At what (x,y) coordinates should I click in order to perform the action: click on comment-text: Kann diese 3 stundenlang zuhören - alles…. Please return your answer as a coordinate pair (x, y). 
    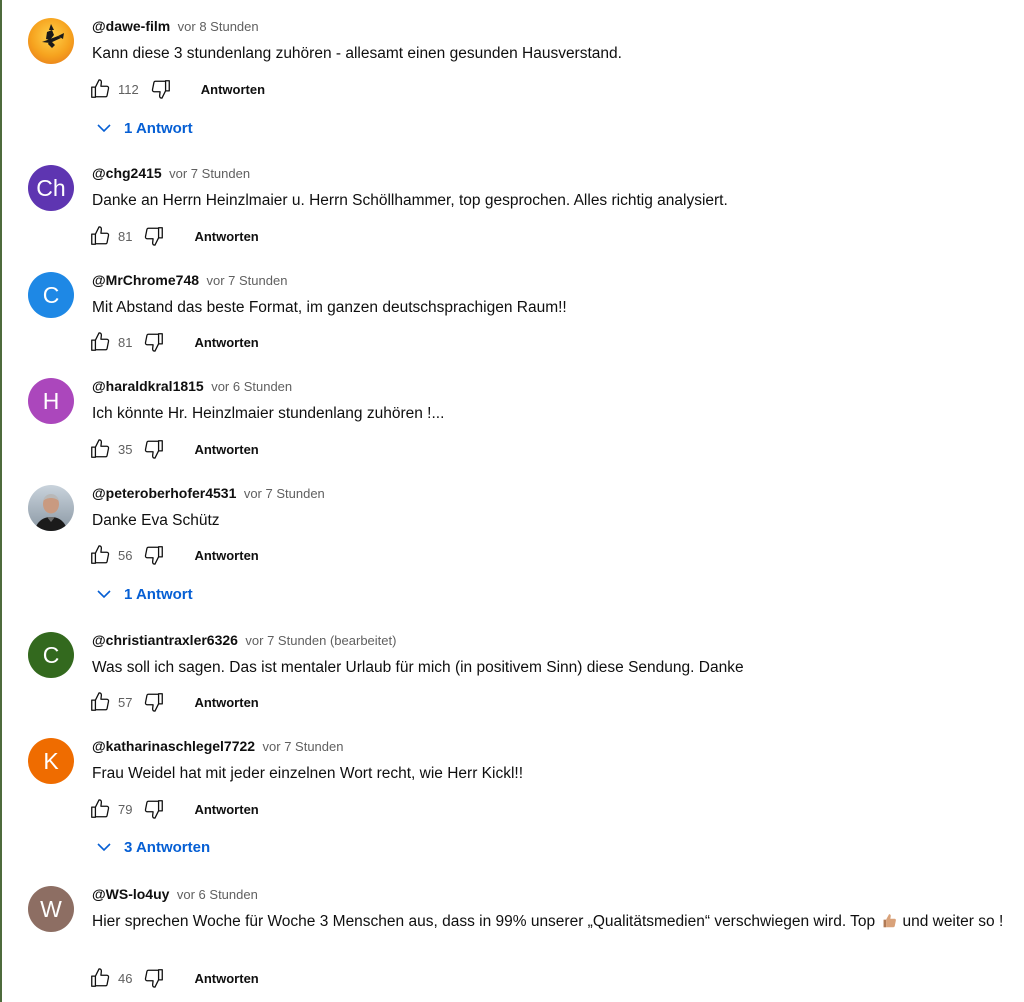
    Looking at the image, I should click on (357, 53).